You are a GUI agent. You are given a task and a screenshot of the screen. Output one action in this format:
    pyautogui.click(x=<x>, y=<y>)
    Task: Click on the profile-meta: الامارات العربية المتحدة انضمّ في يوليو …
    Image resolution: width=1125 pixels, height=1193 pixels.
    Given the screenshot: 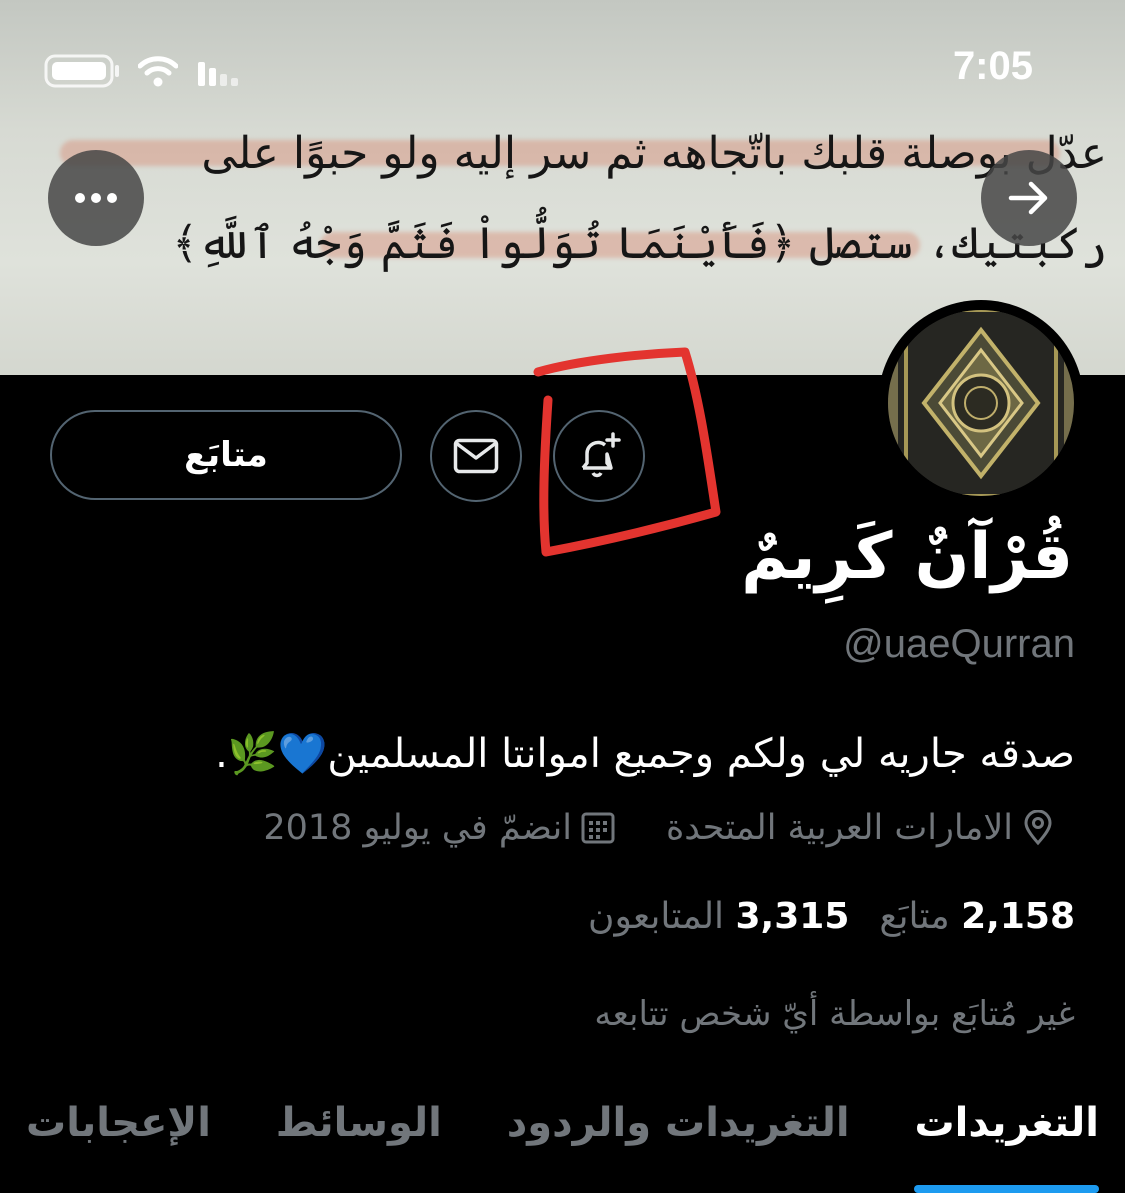 What is the action you would take?
    pyautogui.click(x=659, y=828)
    